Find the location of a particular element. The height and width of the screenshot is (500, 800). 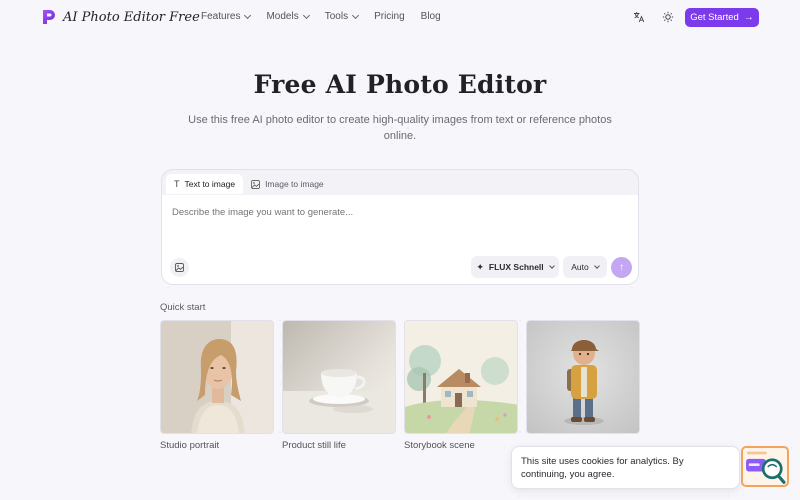

arrow-up-icon: ↑ is located at coordinates (621, 267).